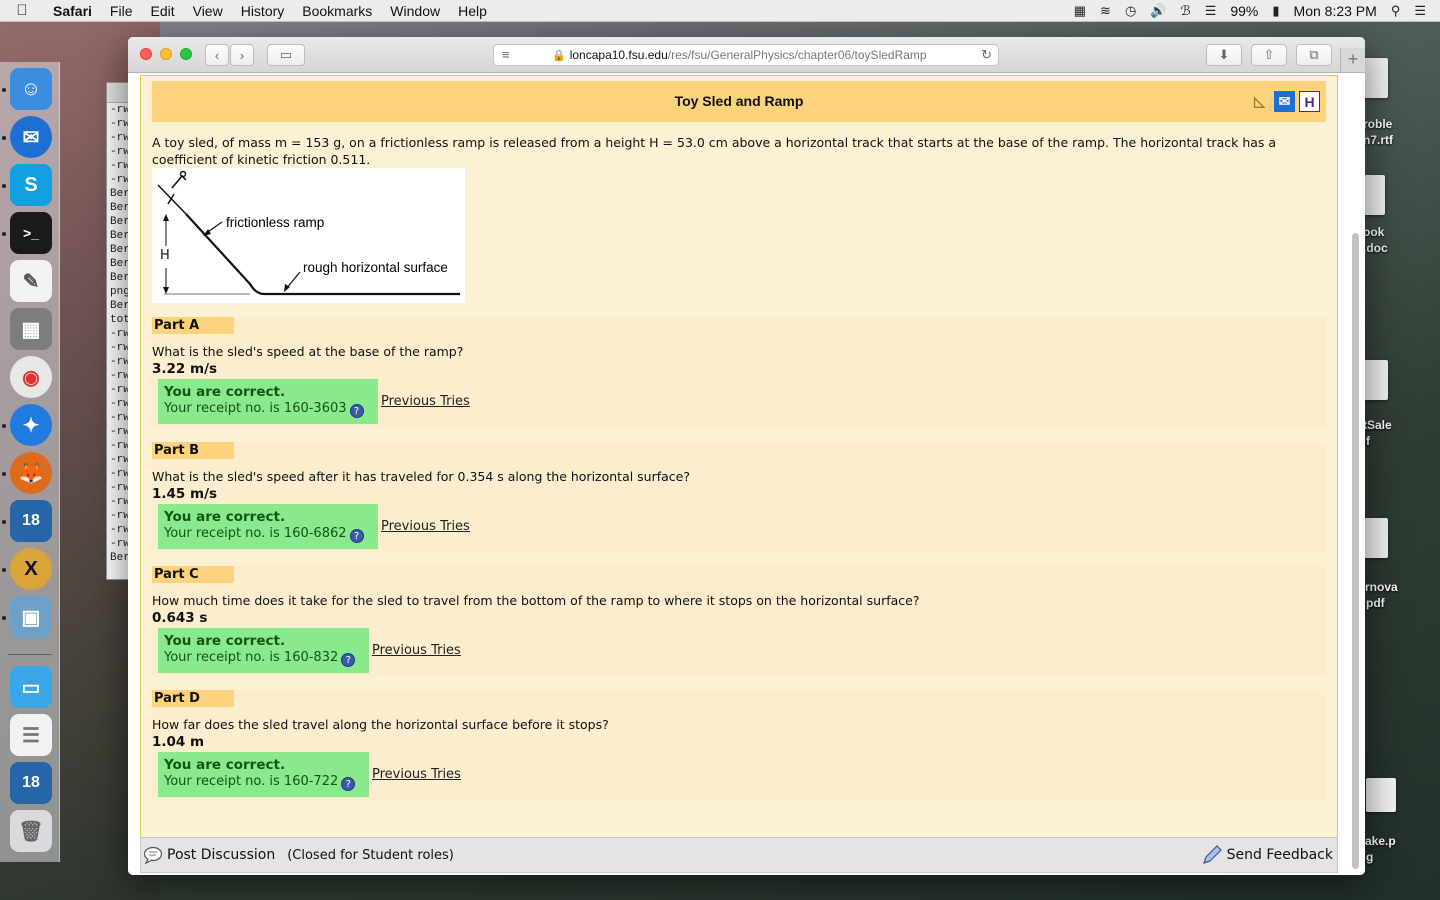  What do you see at coordinates (1244, 11) in the screenshot?
I see `battery-percent: 99%` at bounding box center [1244, 11].